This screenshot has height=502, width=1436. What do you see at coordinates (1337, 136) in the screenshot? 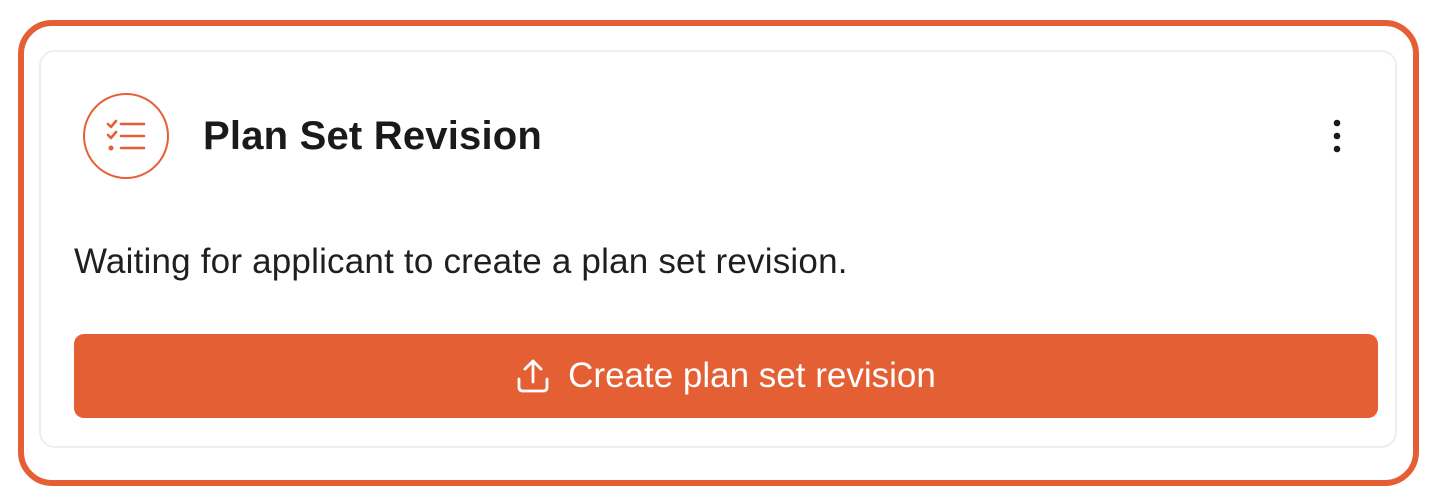
I see `kebab-menu-icon` at bounding box center [1337, 136].